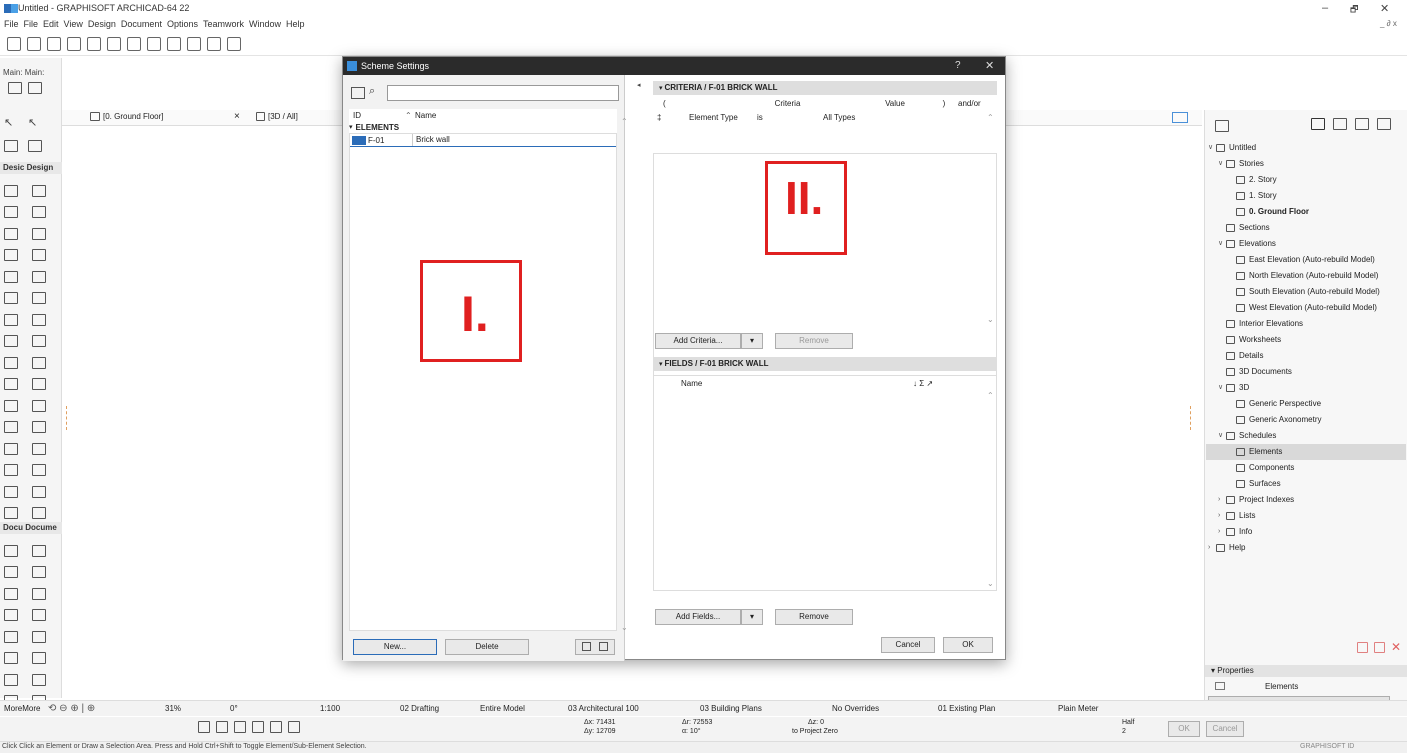  Describe the element at coordinates (1384, 124) in the screenshot. I see `publisher-icon` at that location.